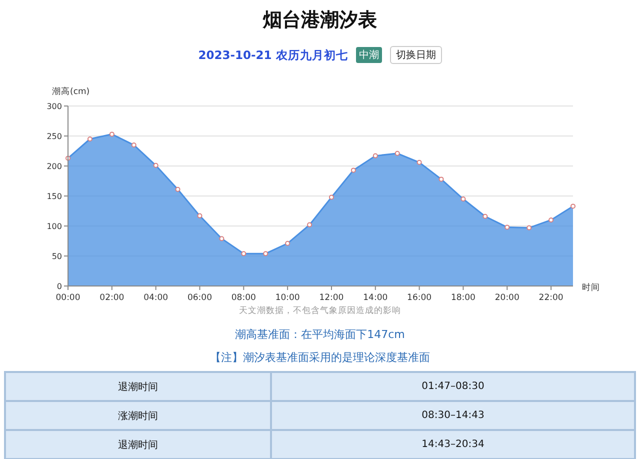 The height and width of the screenshot is (459, 640). Describe the element at coordinates (507, 298) in the screenshot. I see `x-tick-label: 20:00` at that location.